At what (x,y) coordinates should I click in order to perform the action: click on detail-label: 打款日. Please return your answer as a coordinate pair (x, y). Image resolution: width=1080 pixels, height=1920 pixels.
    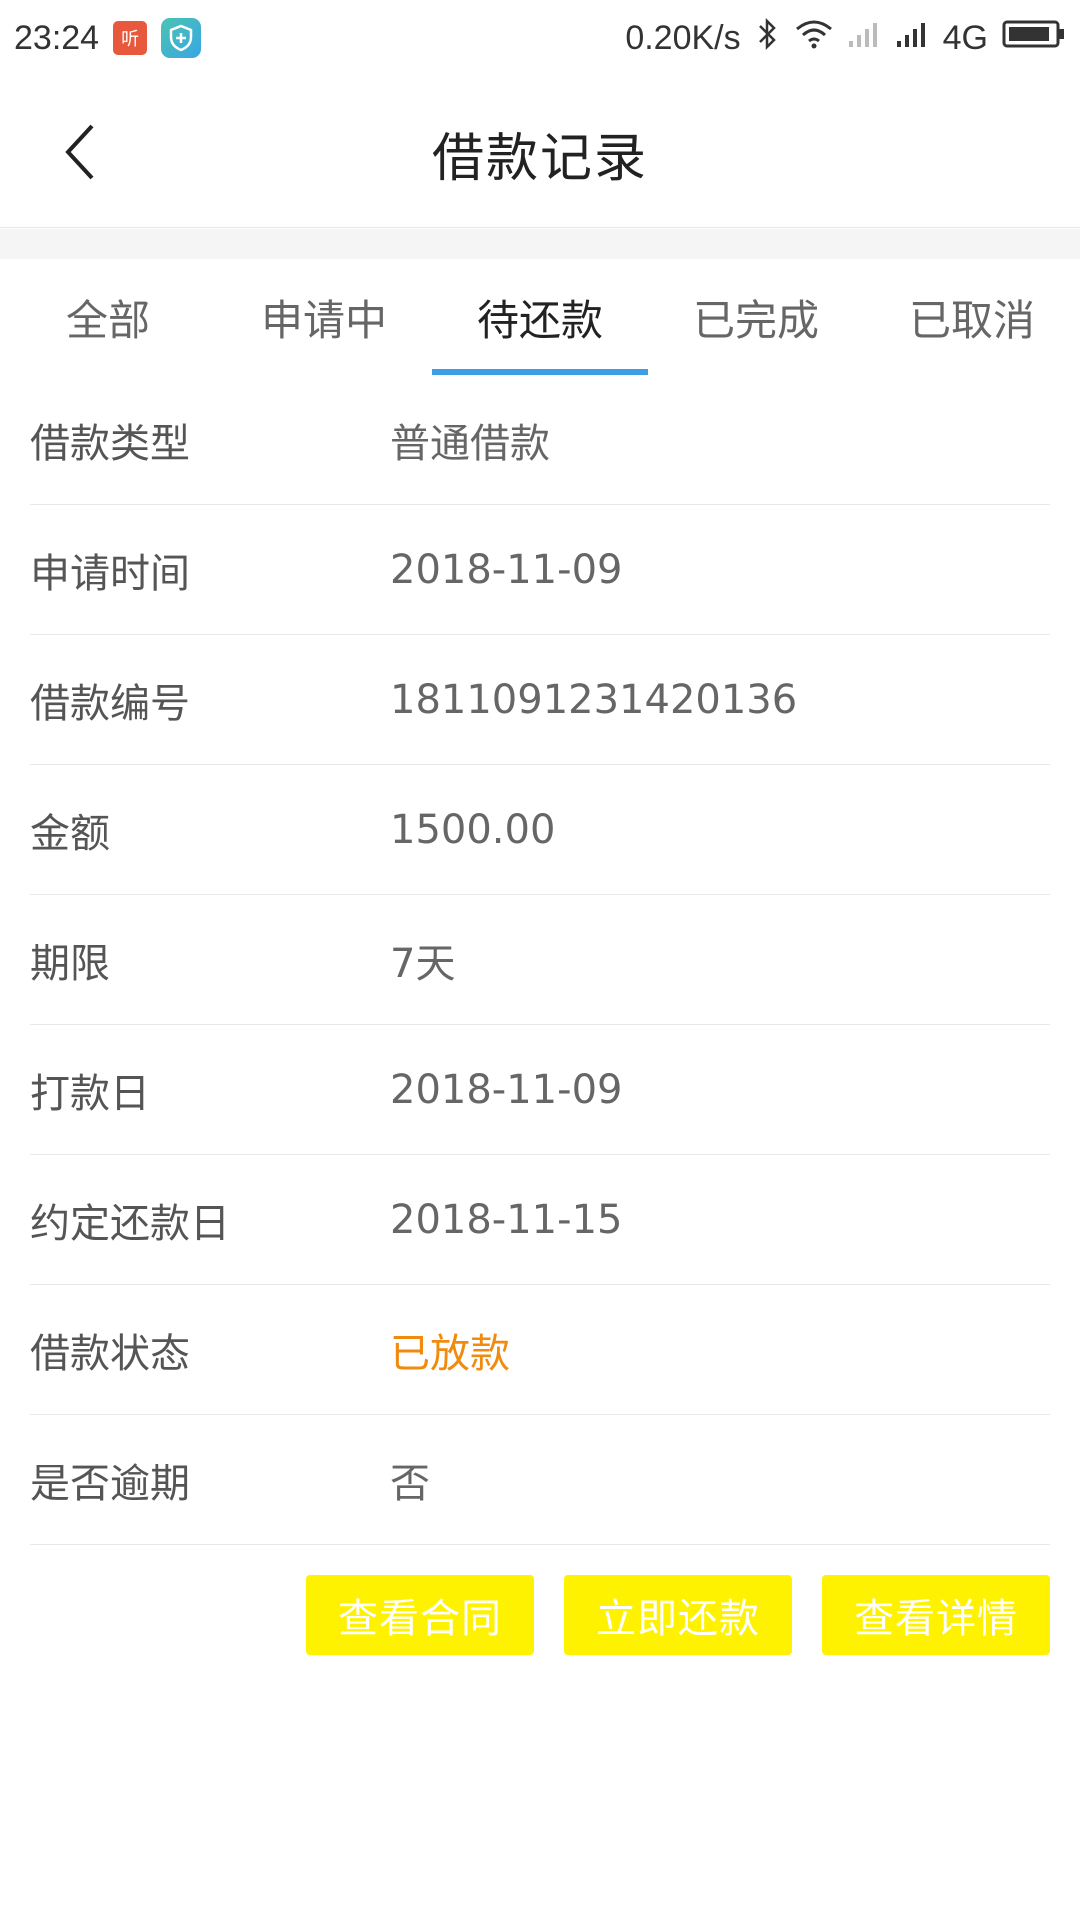
    Looking at the image, I should click on (90, 1093).